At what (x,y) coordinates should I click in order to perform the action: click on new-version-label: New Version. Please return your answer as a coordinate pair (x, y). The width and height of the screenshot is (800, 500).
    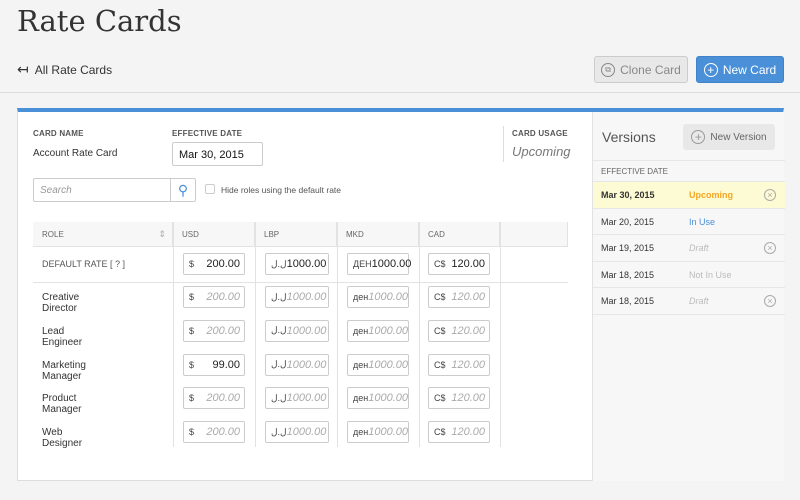
    Looking at the image, I should click on (738, 137).